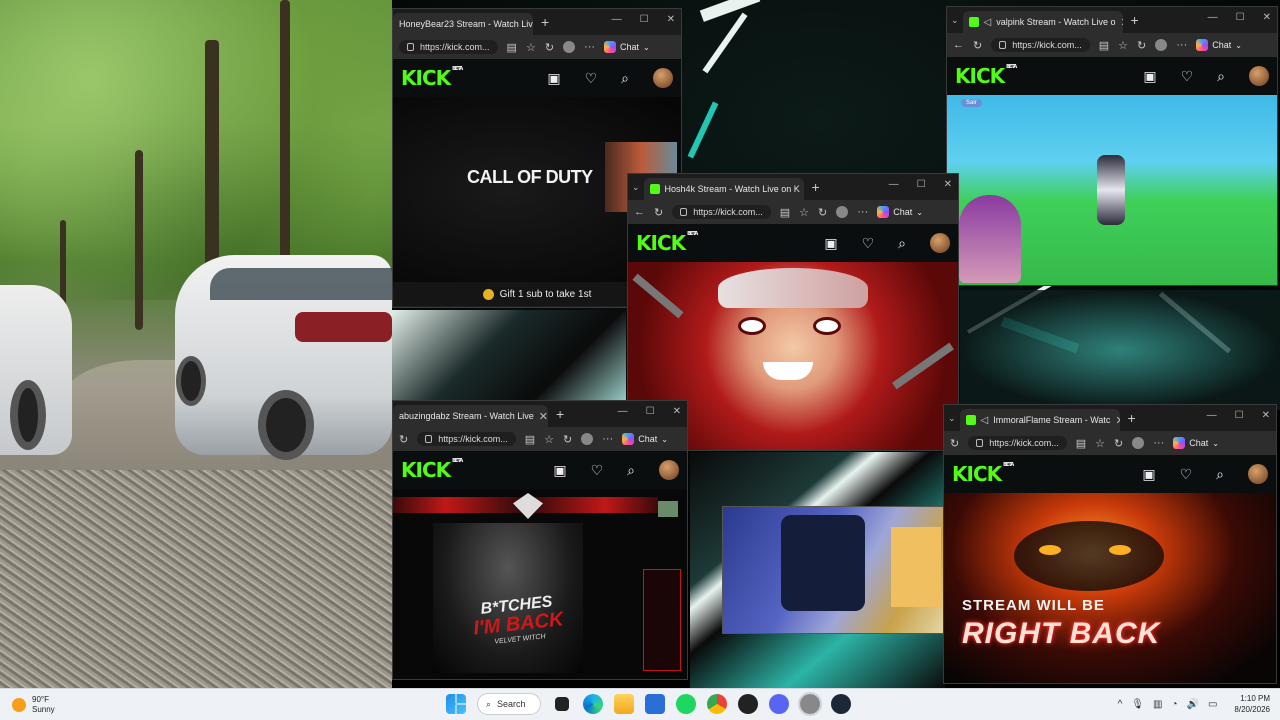 The image size is (1280, 720). Describe the element at coordinates (748, 704) in the screenshot. I see `app-icon` at that location.